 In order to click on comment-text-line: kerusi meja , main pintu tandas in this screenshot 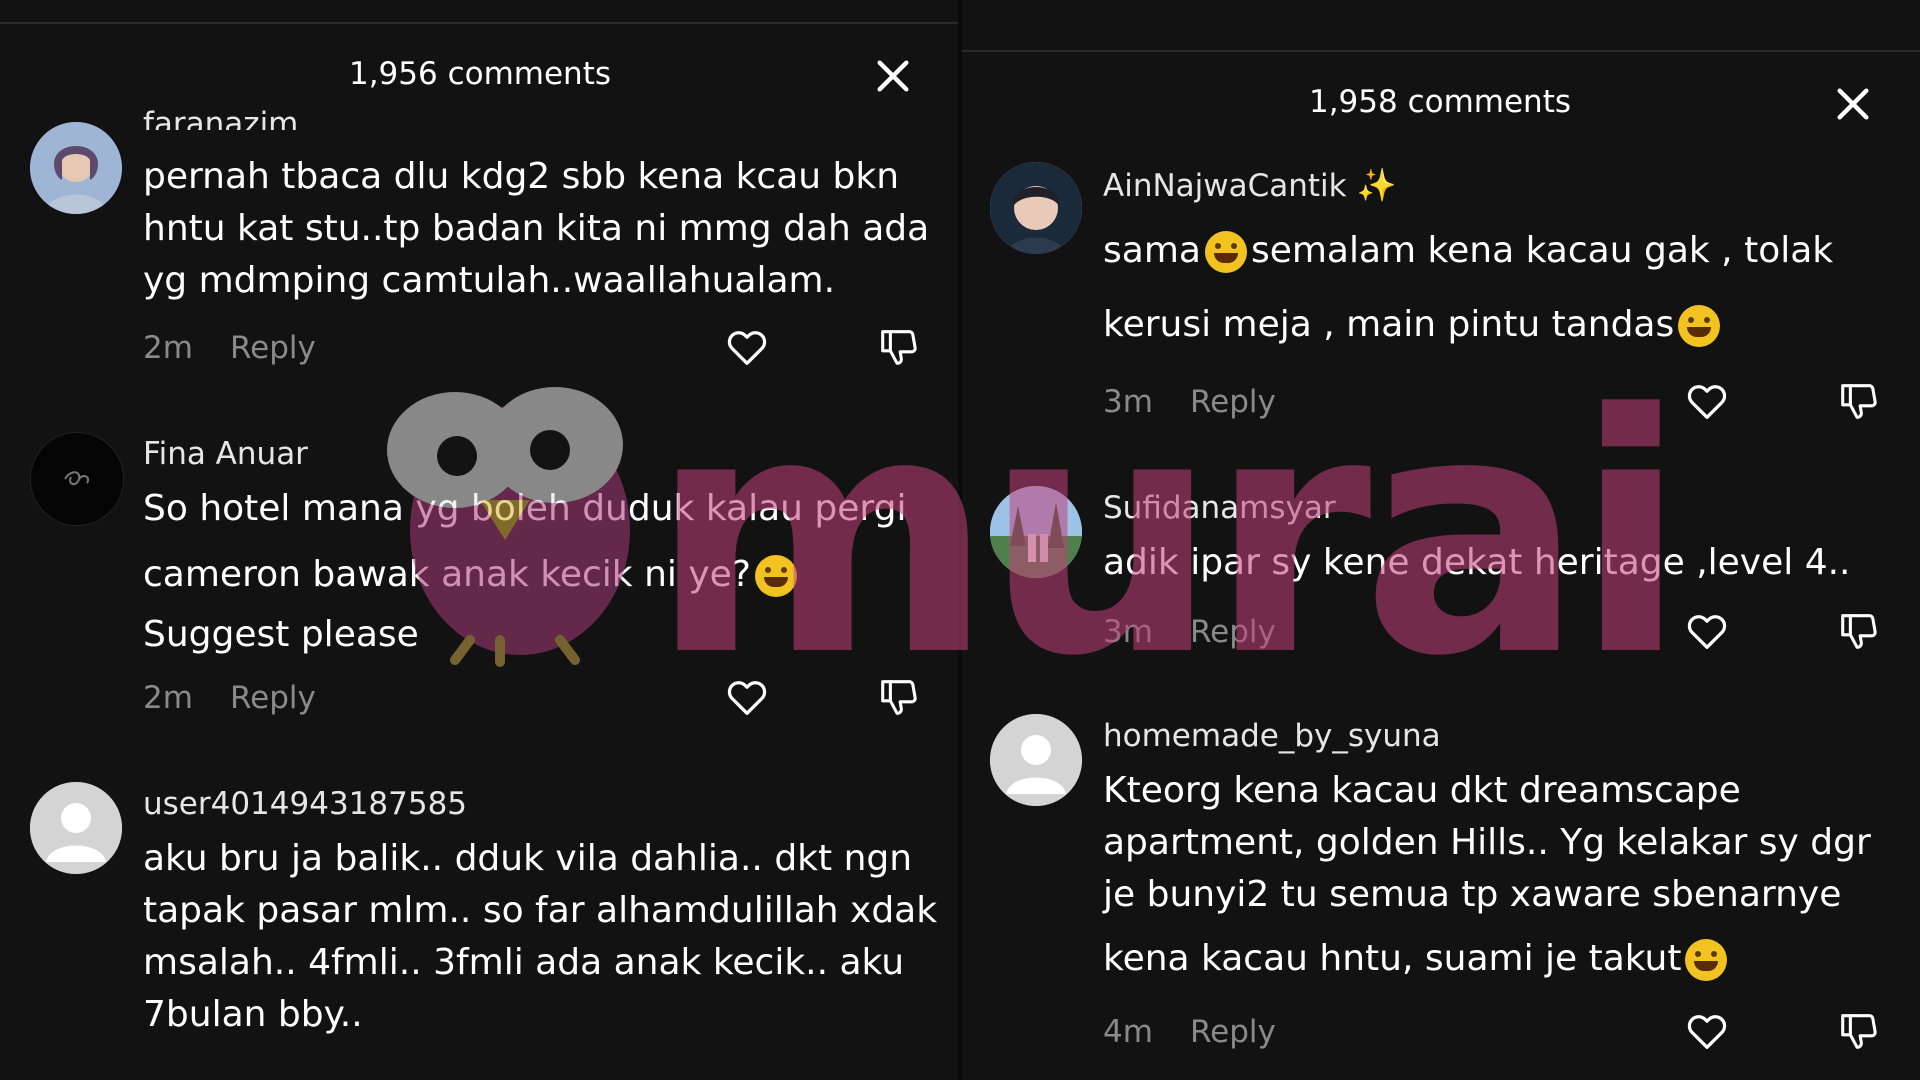, I will do `click(1413, 325)`.